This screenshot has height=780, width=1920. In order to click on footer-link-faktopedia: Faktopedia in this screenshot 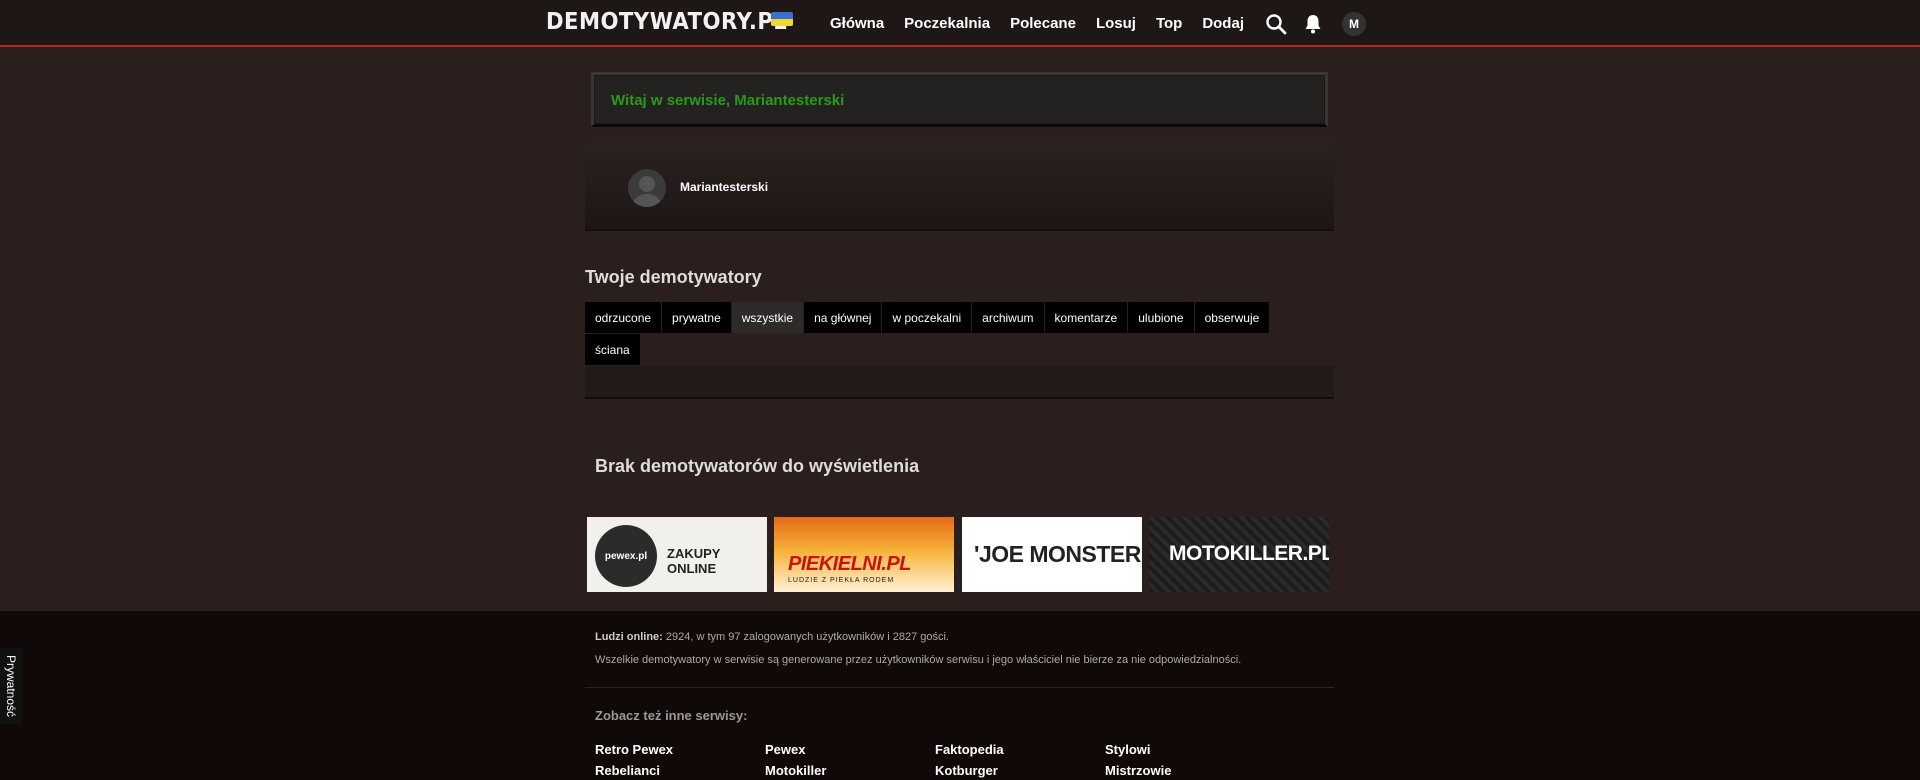, I will do `click(969, 749)`.